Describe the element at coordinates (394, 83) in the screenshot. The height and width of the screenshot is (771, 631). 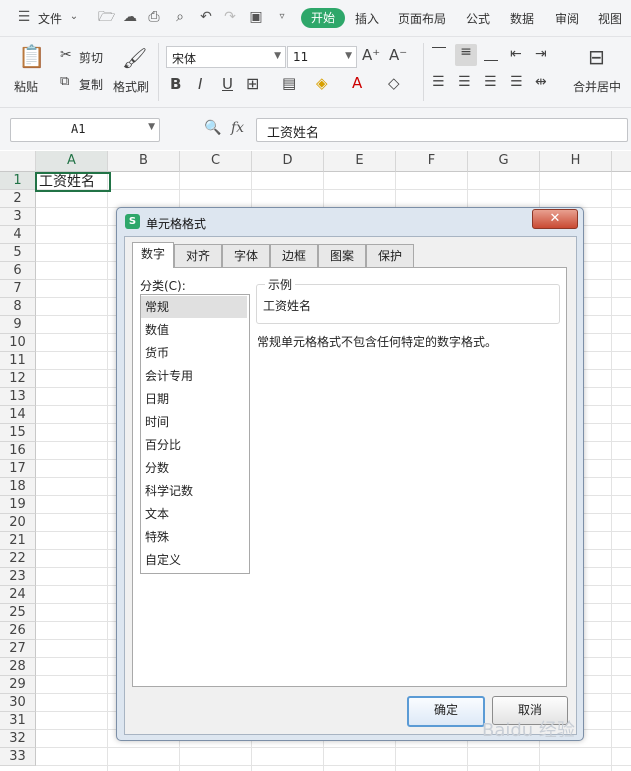
I see `clear-format-icon: ◇` at that location.